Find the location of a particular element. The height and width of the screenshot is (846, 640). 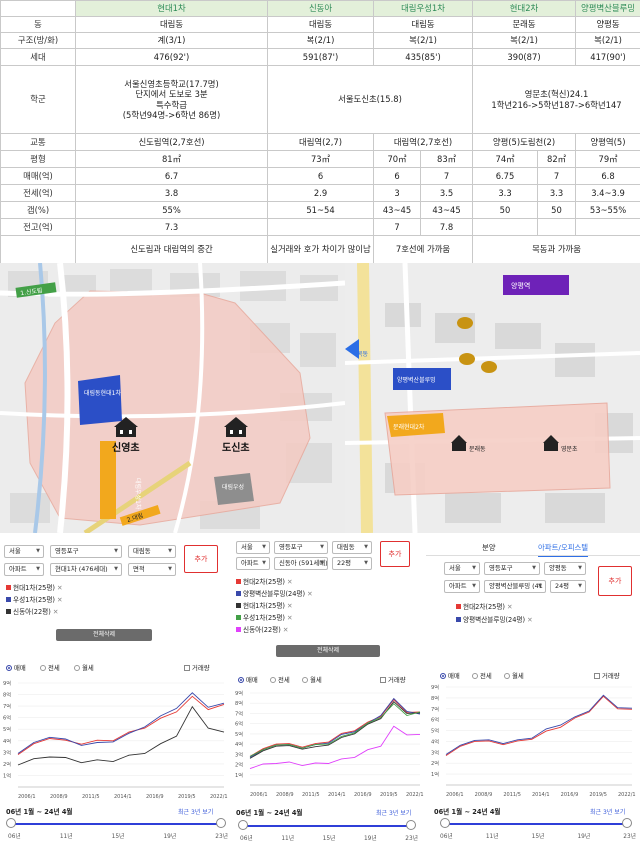

tab-presale: 분양 is located at coordinates (489, 547).